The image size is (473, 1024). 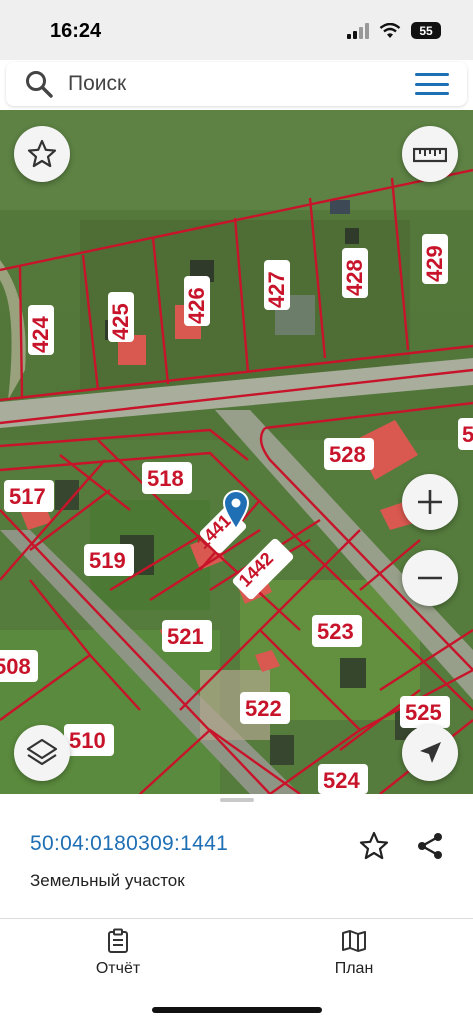 I want to click on parcel-label-428: 428, so click(x=355, y=273).